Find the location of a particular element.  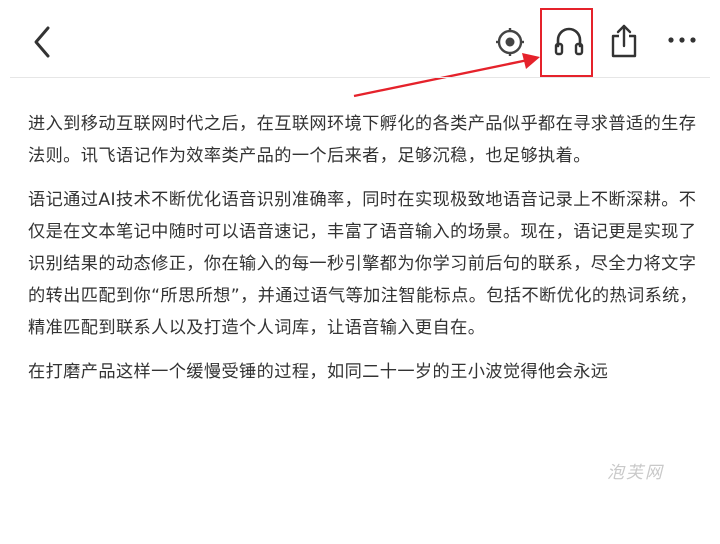

toolbar-divider is located at coordinates (360, 77).